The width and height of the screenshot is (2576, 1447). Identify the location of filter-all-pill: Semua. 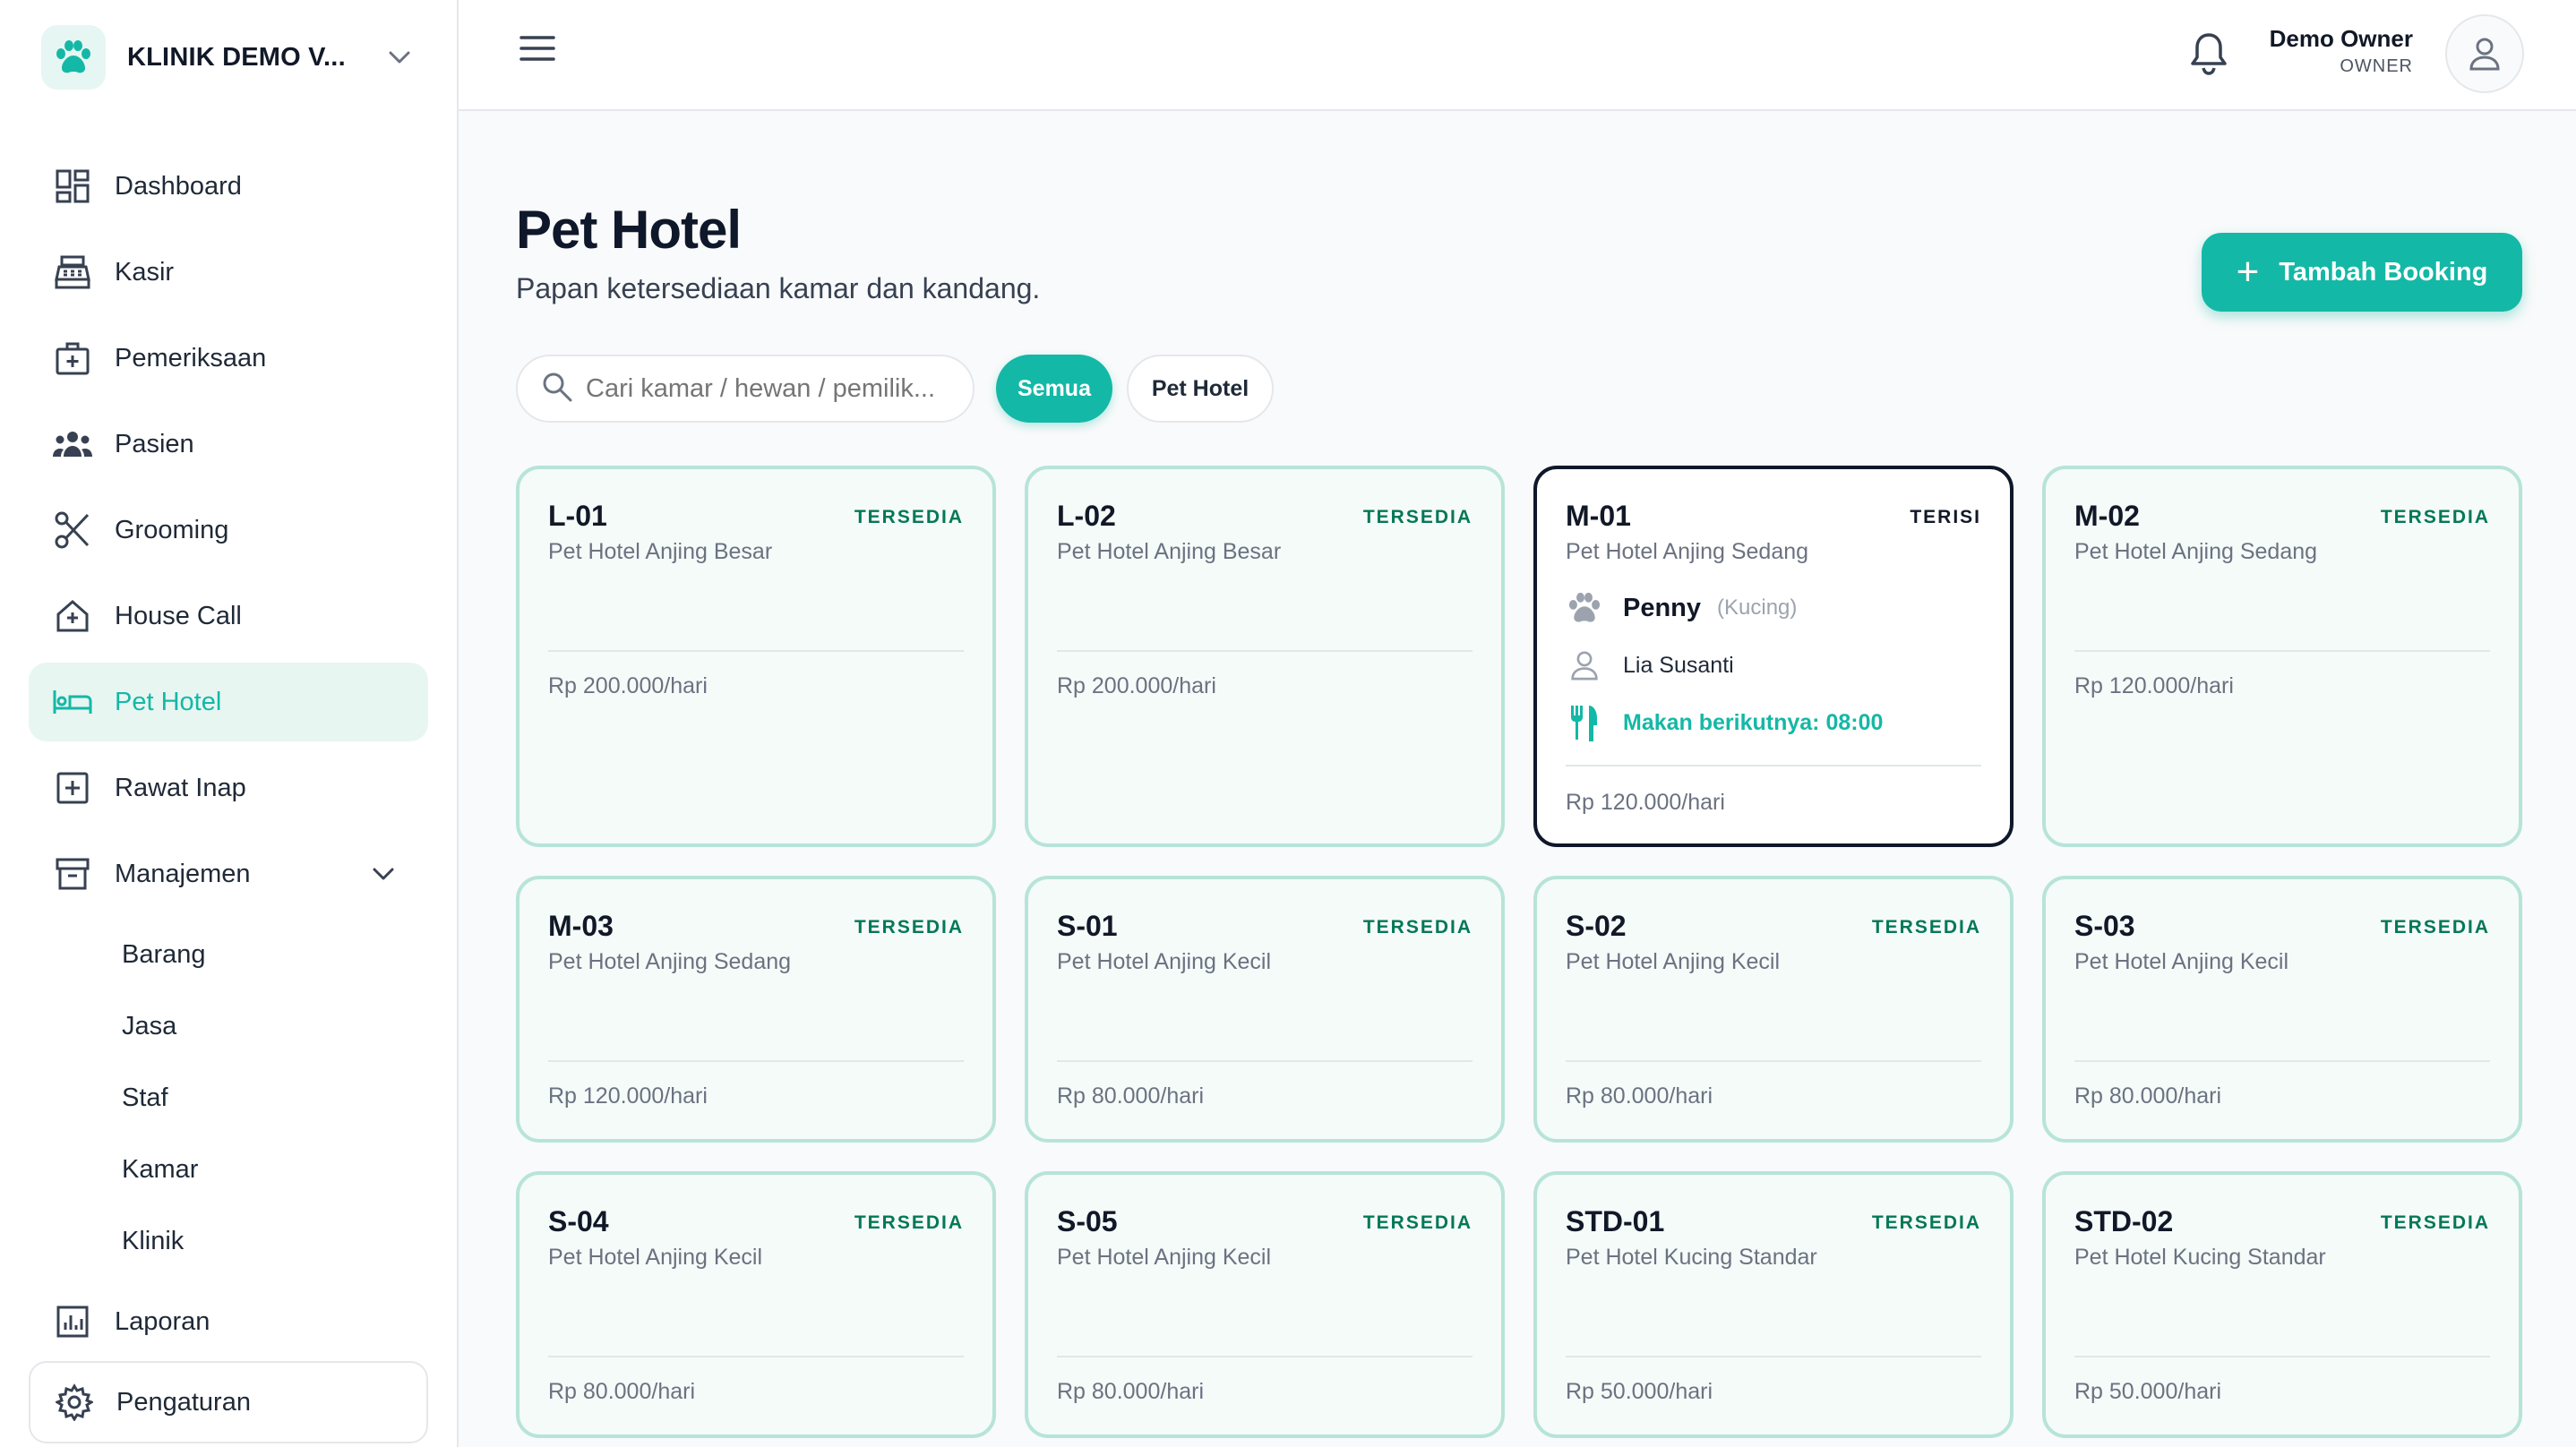
(1054, 389).